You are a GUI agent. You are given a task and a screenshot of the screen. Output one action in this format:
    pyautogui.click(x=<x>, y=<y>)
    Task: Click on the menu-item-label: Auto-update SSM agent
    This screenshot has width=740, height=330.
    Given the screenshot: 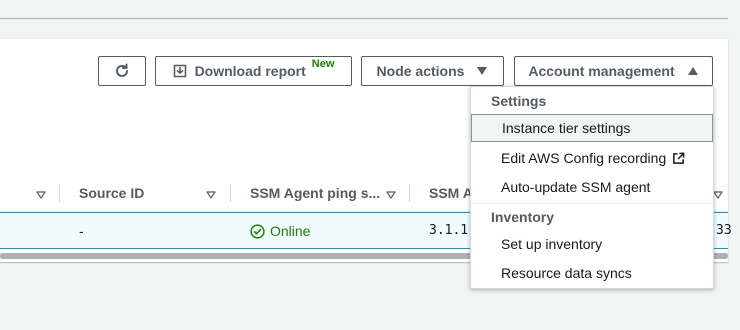 What is the action you would take?
    pyautogui.click(x=576, y=187)
    